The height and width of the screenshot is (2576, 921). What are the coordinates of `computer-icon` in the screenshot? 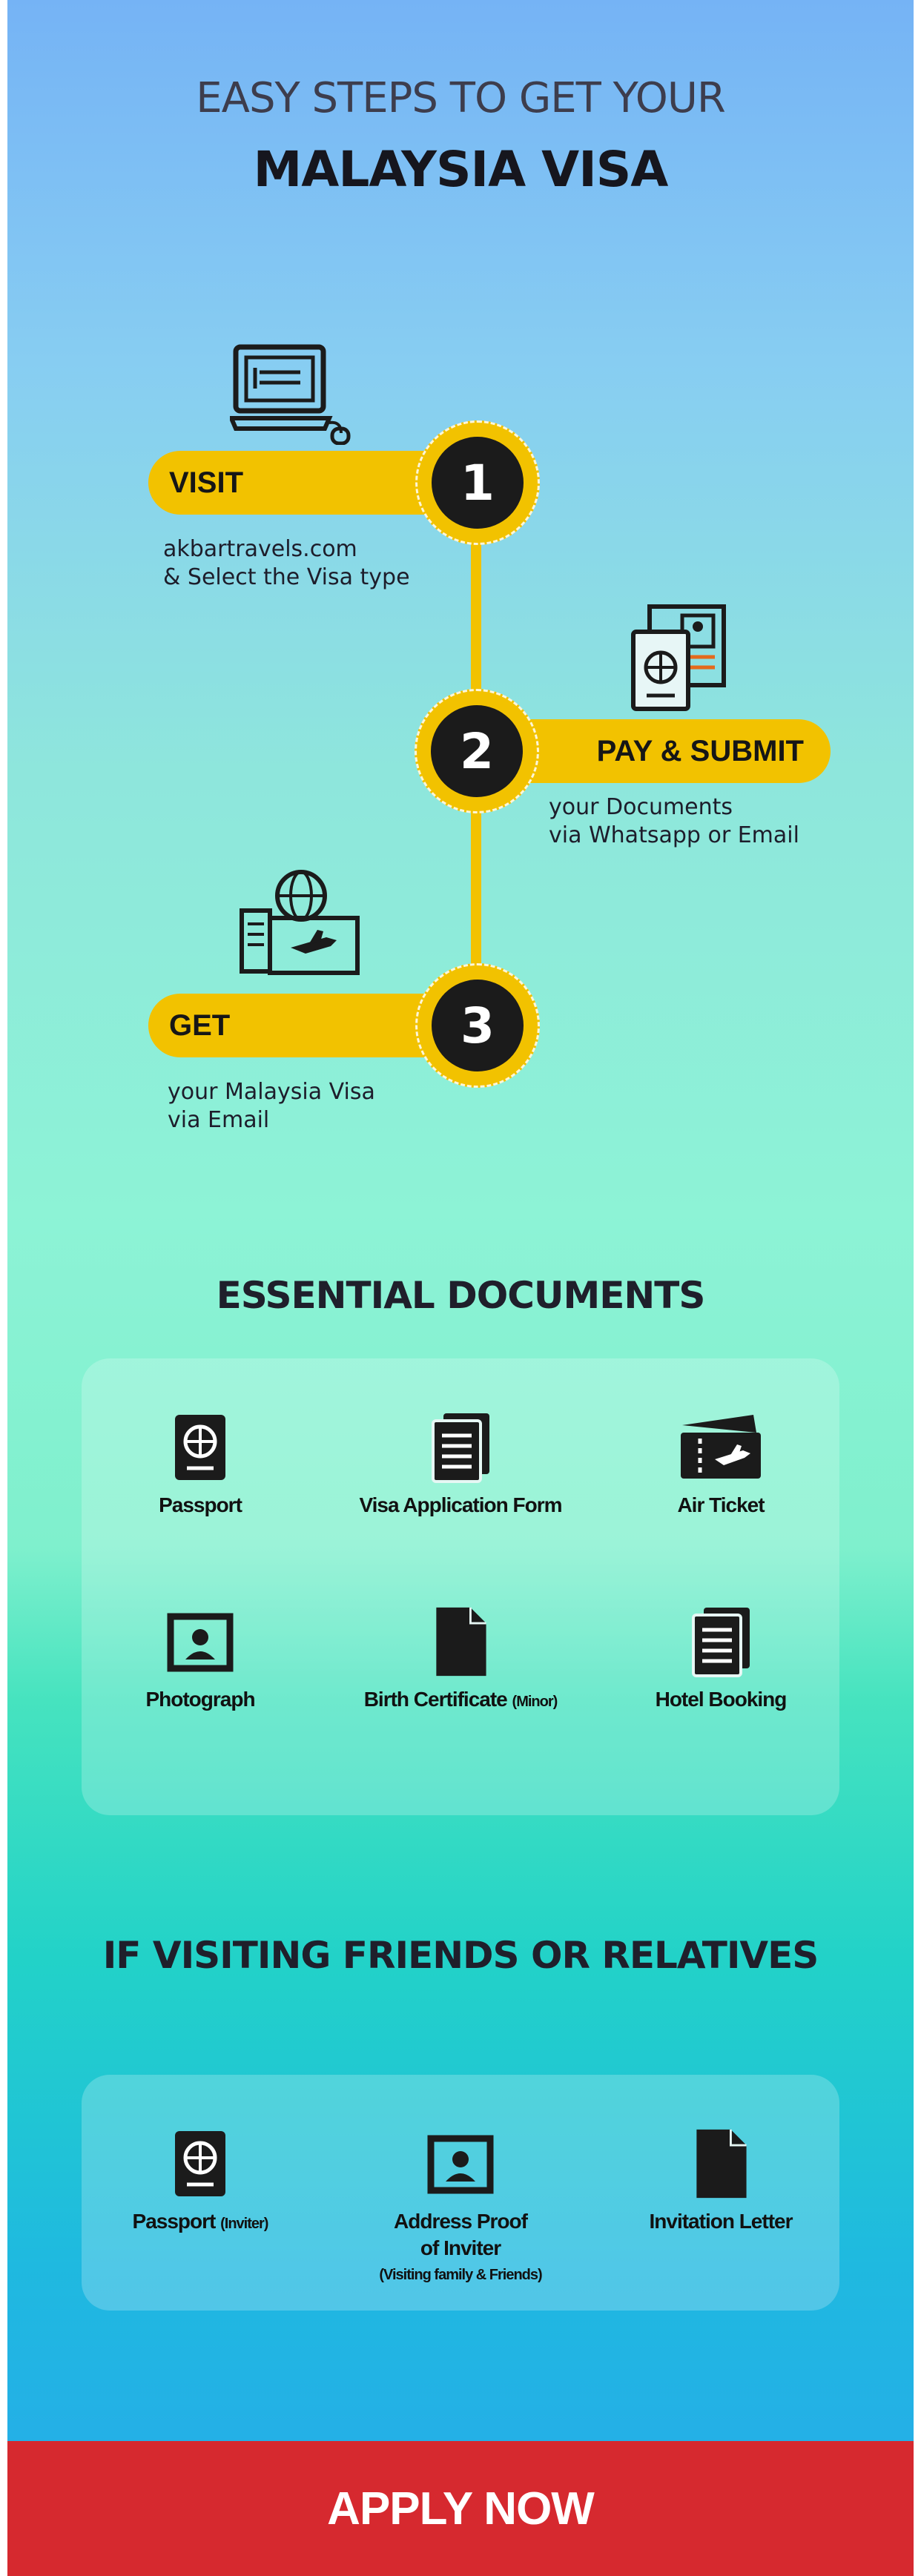 It's located at (290, 394).